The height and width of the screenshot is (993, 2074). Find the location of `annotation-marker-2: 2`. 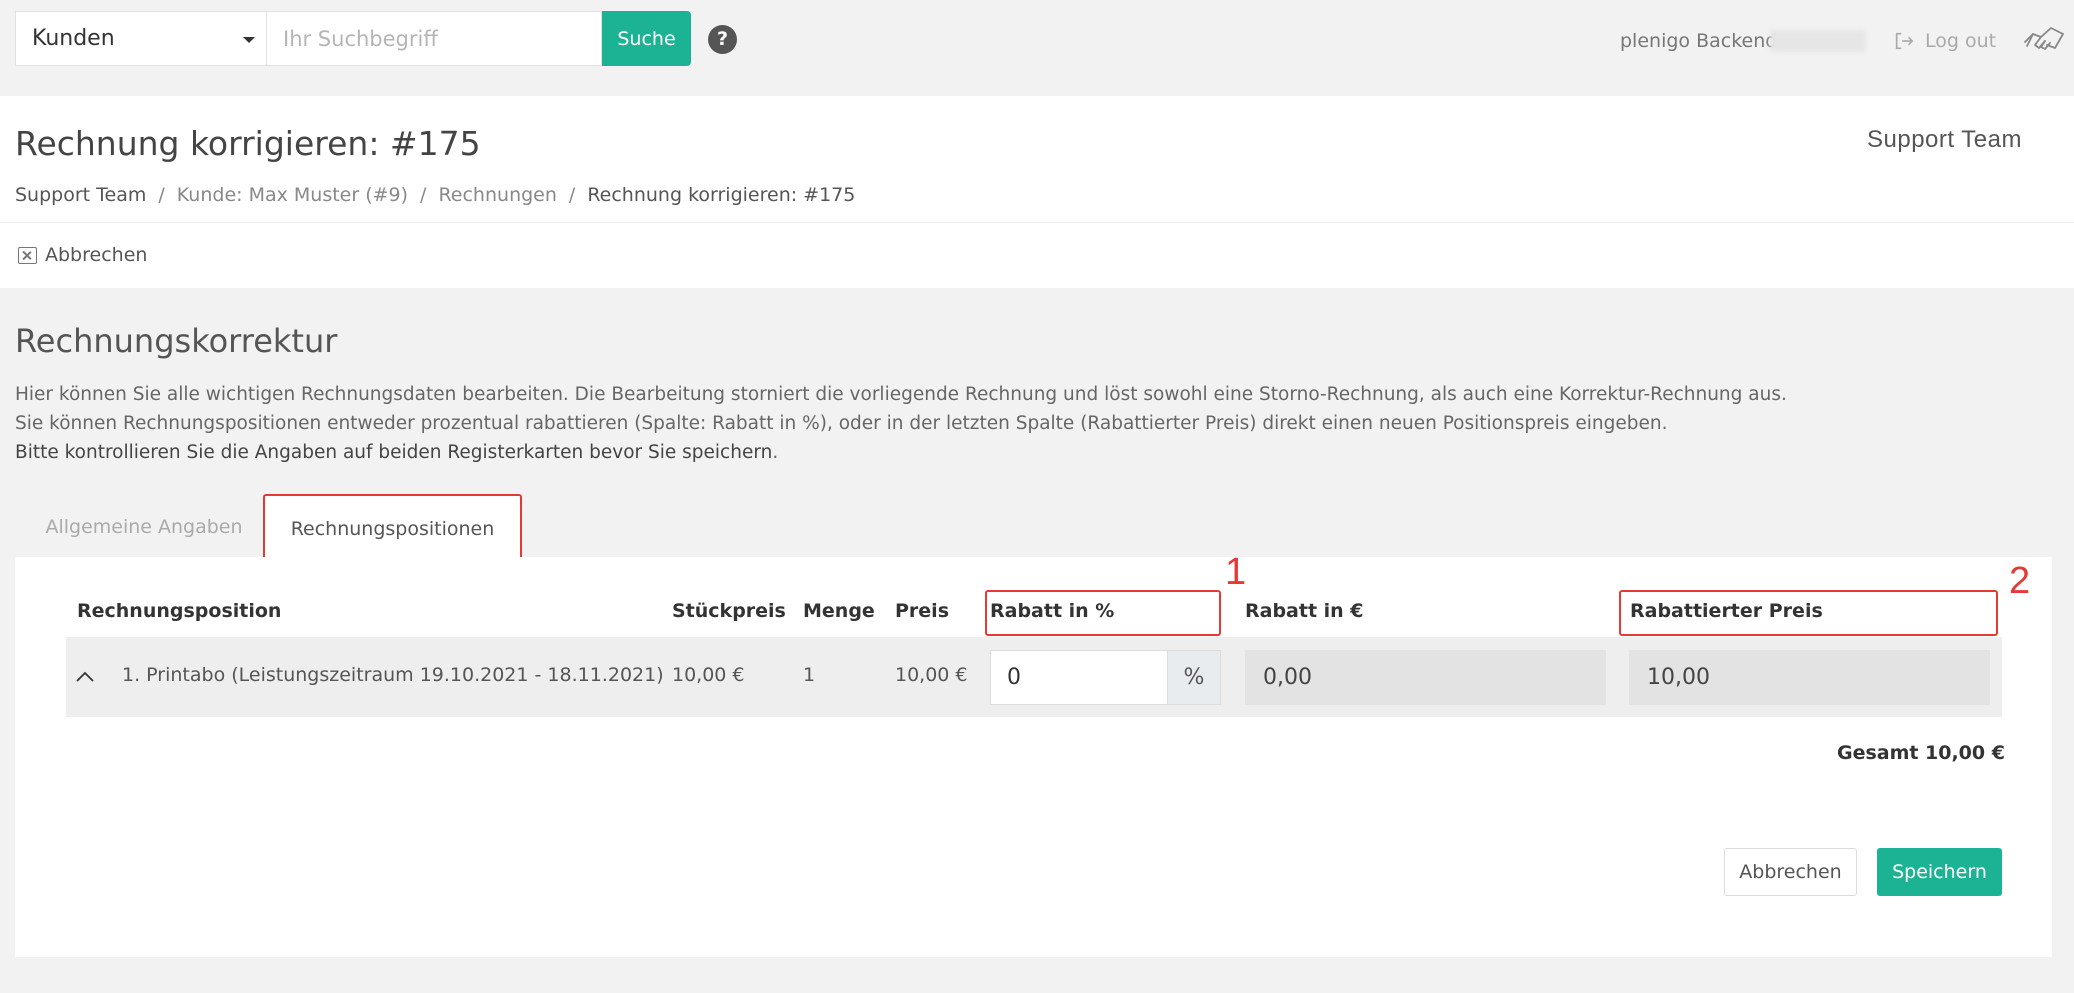

annotation-marker-2: 2 is located at coordinates (2020, 581).